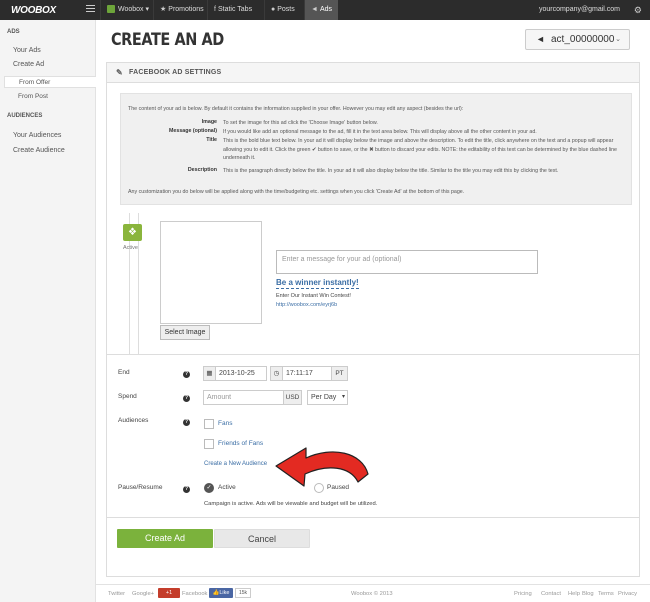 Image resolution: width=650 pixels, height=602 pixels. What do you see at coordinates (577, 39) in the screenshot?
I see `account-selector: ◄ act_00000000 ⌄` at bounding box center [577, 39].